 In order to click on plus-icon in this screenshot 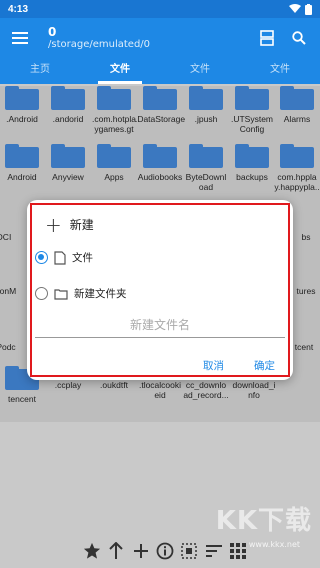, I will do `click(140, 551)`.